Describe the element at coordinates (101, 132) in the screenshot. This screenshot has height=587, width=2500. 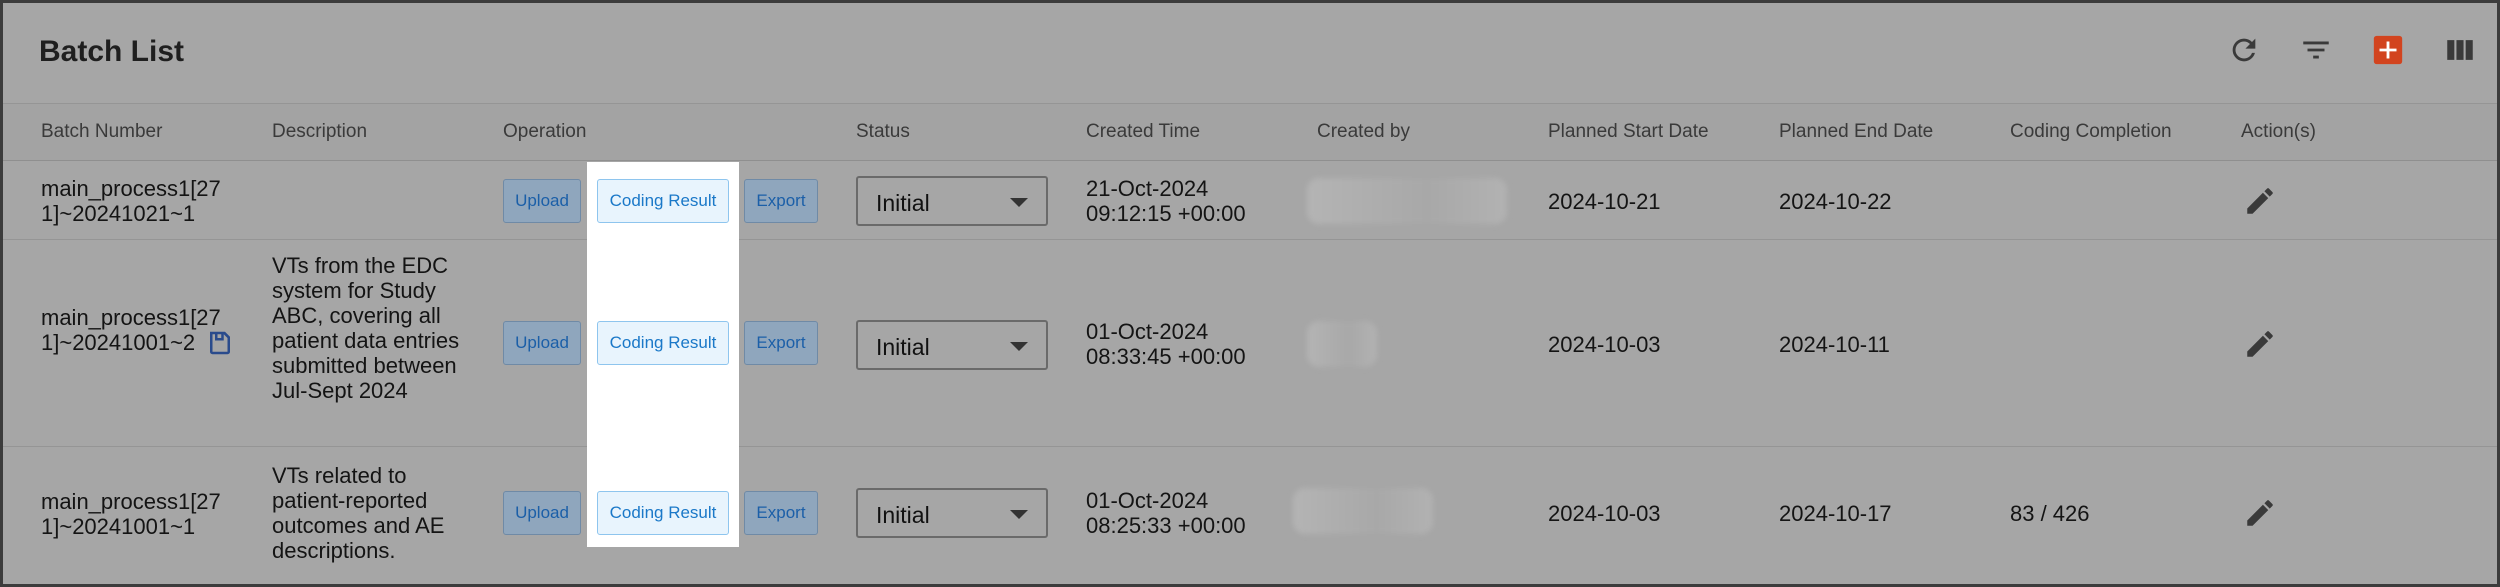
I see `header-batch-number: Batch Number` at that location.